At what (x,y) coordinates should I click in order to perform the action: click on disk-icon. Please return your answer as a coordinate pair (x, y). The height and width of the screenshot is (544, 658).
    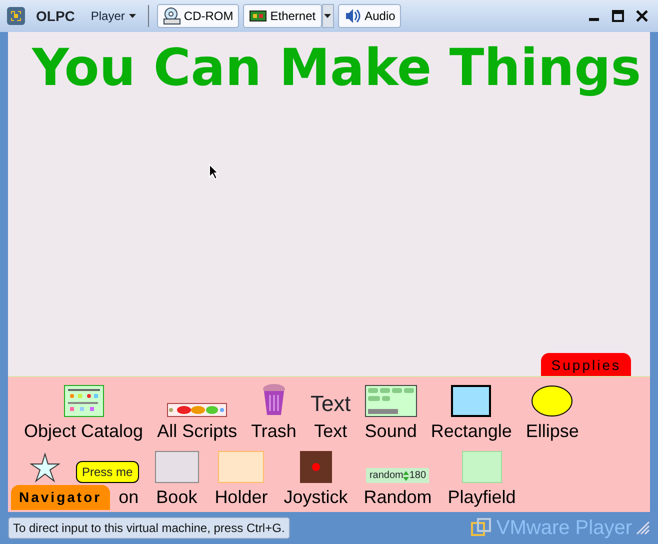
    Looking at the image, I should click on (171, 16).